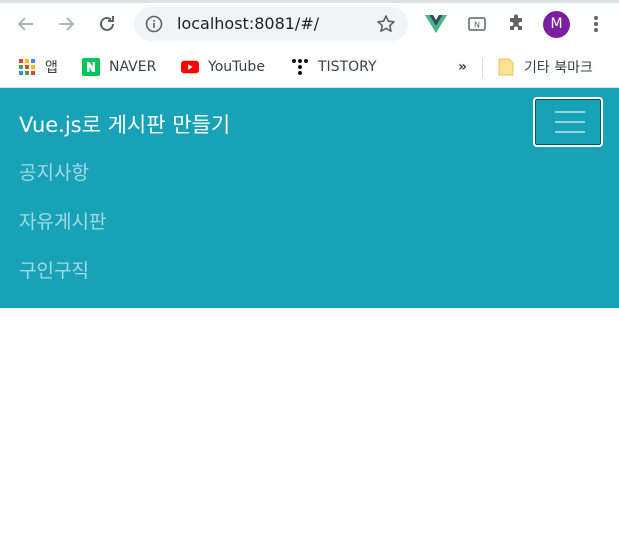  Describe the element at coordinates (154, 24) in the screenshot. I see `info-icon` at that location.